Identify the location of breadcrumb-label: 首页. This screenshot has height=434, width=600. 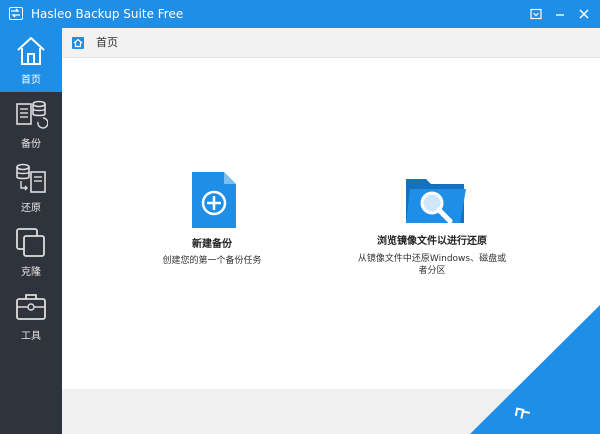
(107, 42).